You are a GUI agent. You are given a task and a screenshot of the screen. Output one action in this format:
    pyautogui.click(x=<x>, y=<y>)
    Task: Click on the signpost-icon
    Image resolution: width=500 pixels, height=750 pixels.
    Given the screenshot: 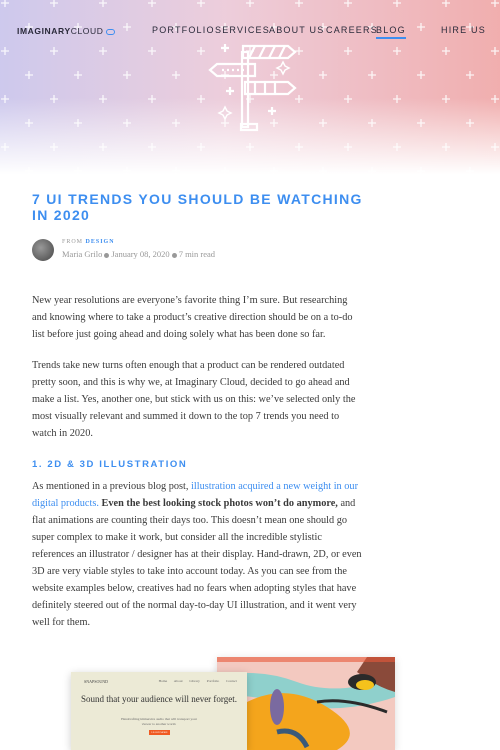 What is the action you would take?
    pyautogui.click(x=252, y=88)
    